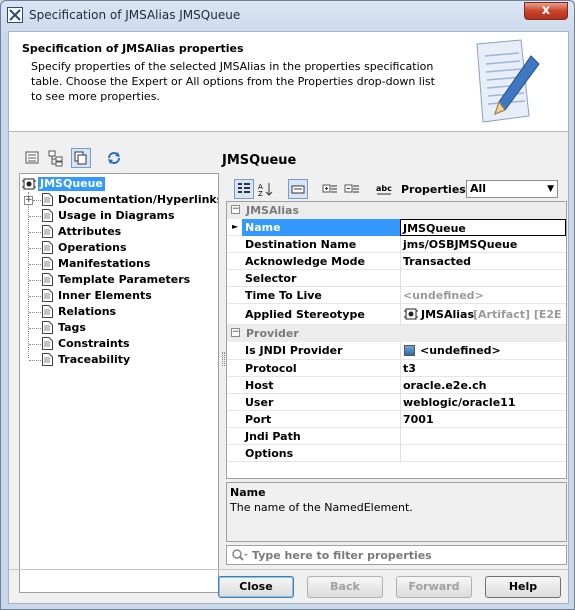 The height and width of the screenshot is (610, 575). I want to click on property-value-cell: JMSAlias [Artifact] [E2E B, so click(483, 314).